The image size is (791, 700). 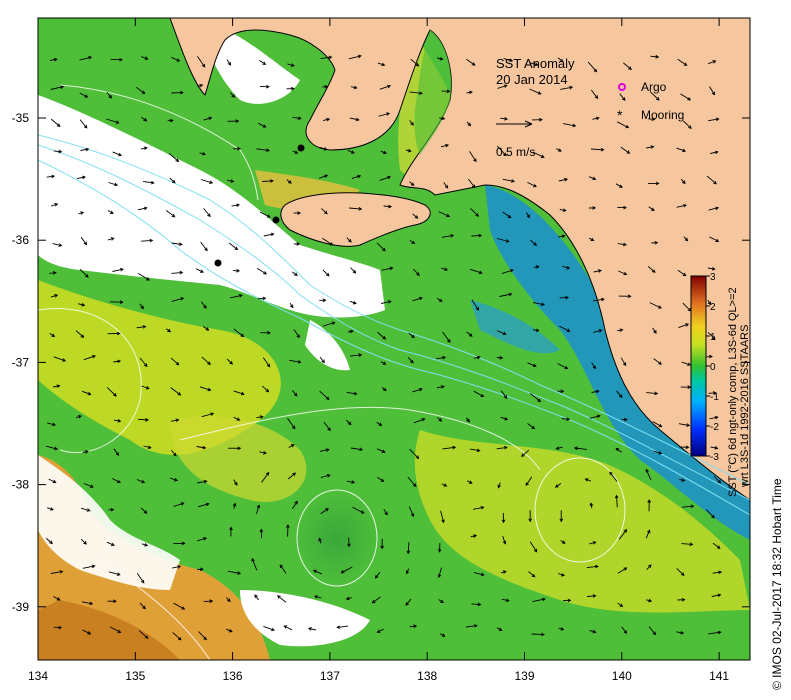 I want to click on mooring-symbol-icon: *, so click(x=620, y=115).